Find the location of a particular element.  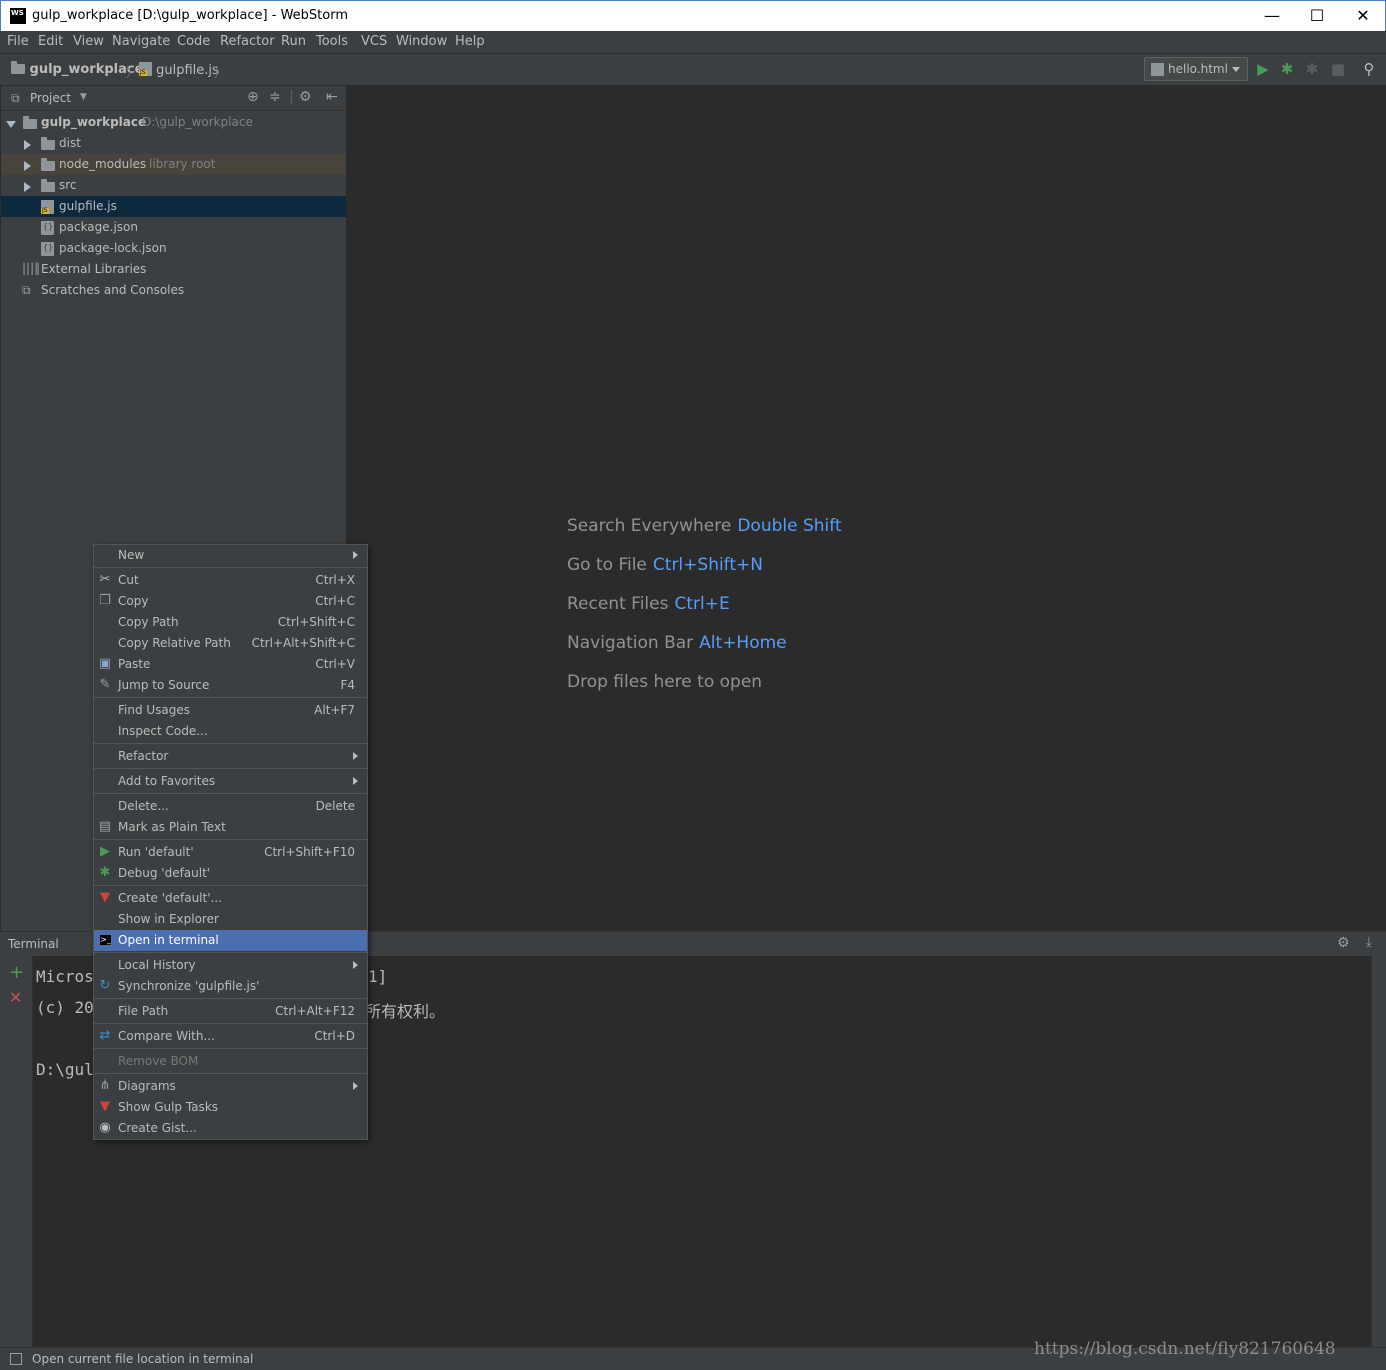

add-session-icon: + is located at coordinates (16, 972).